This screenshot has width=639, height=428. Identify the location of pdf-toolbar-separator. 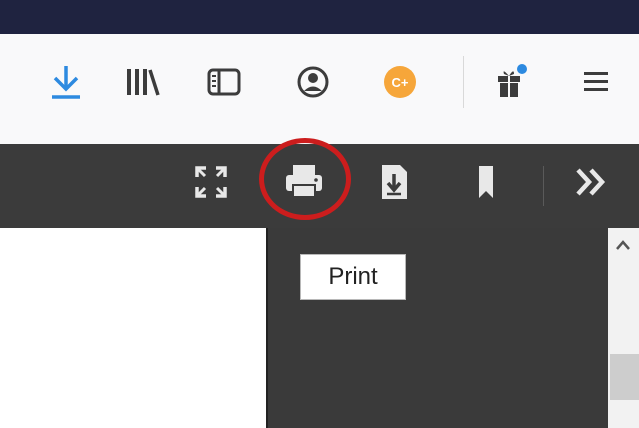
(543, 186).